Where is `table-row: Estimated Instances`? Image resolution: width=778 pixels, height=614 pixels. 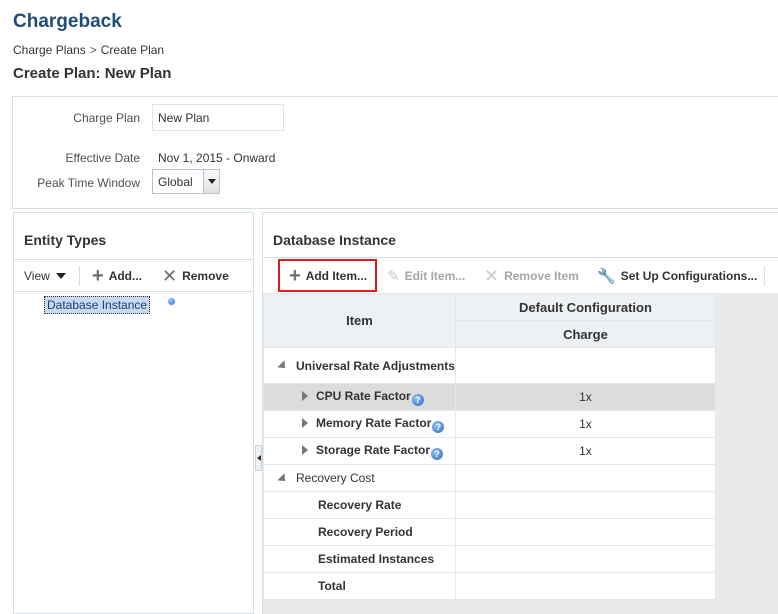 table-row: Estimated Instances is located at coordinates (490, 559).